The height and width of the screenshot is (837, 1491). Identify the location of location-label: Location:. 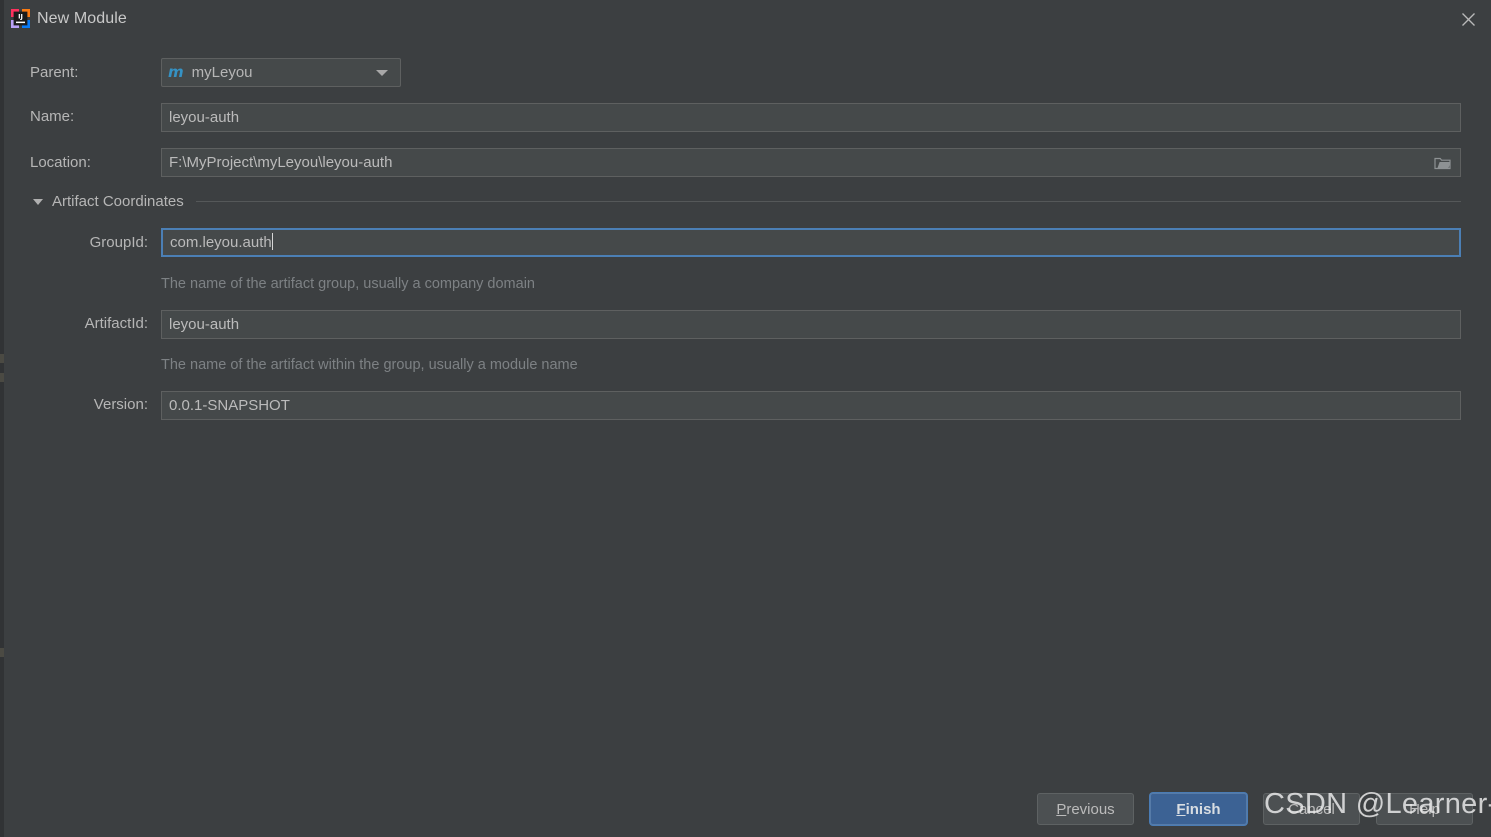
(60, 162).